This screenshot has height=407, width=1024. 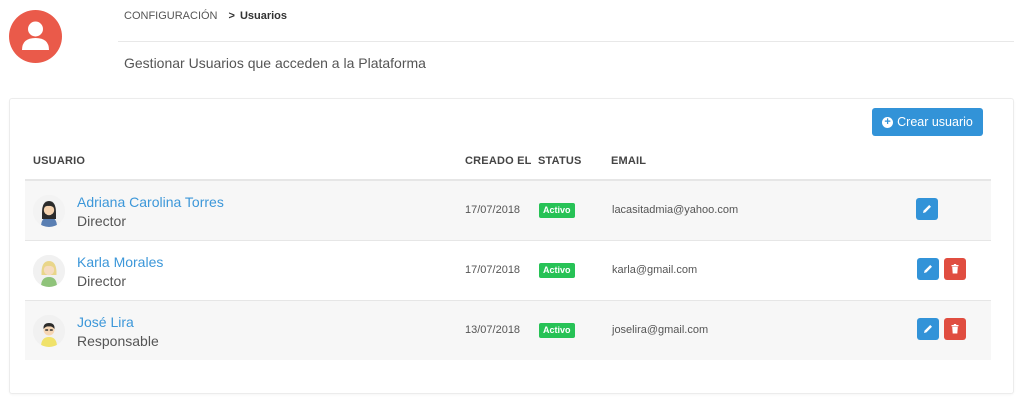 I want to click on user-name-link: Karla Morales, so click(x=120, y=262).